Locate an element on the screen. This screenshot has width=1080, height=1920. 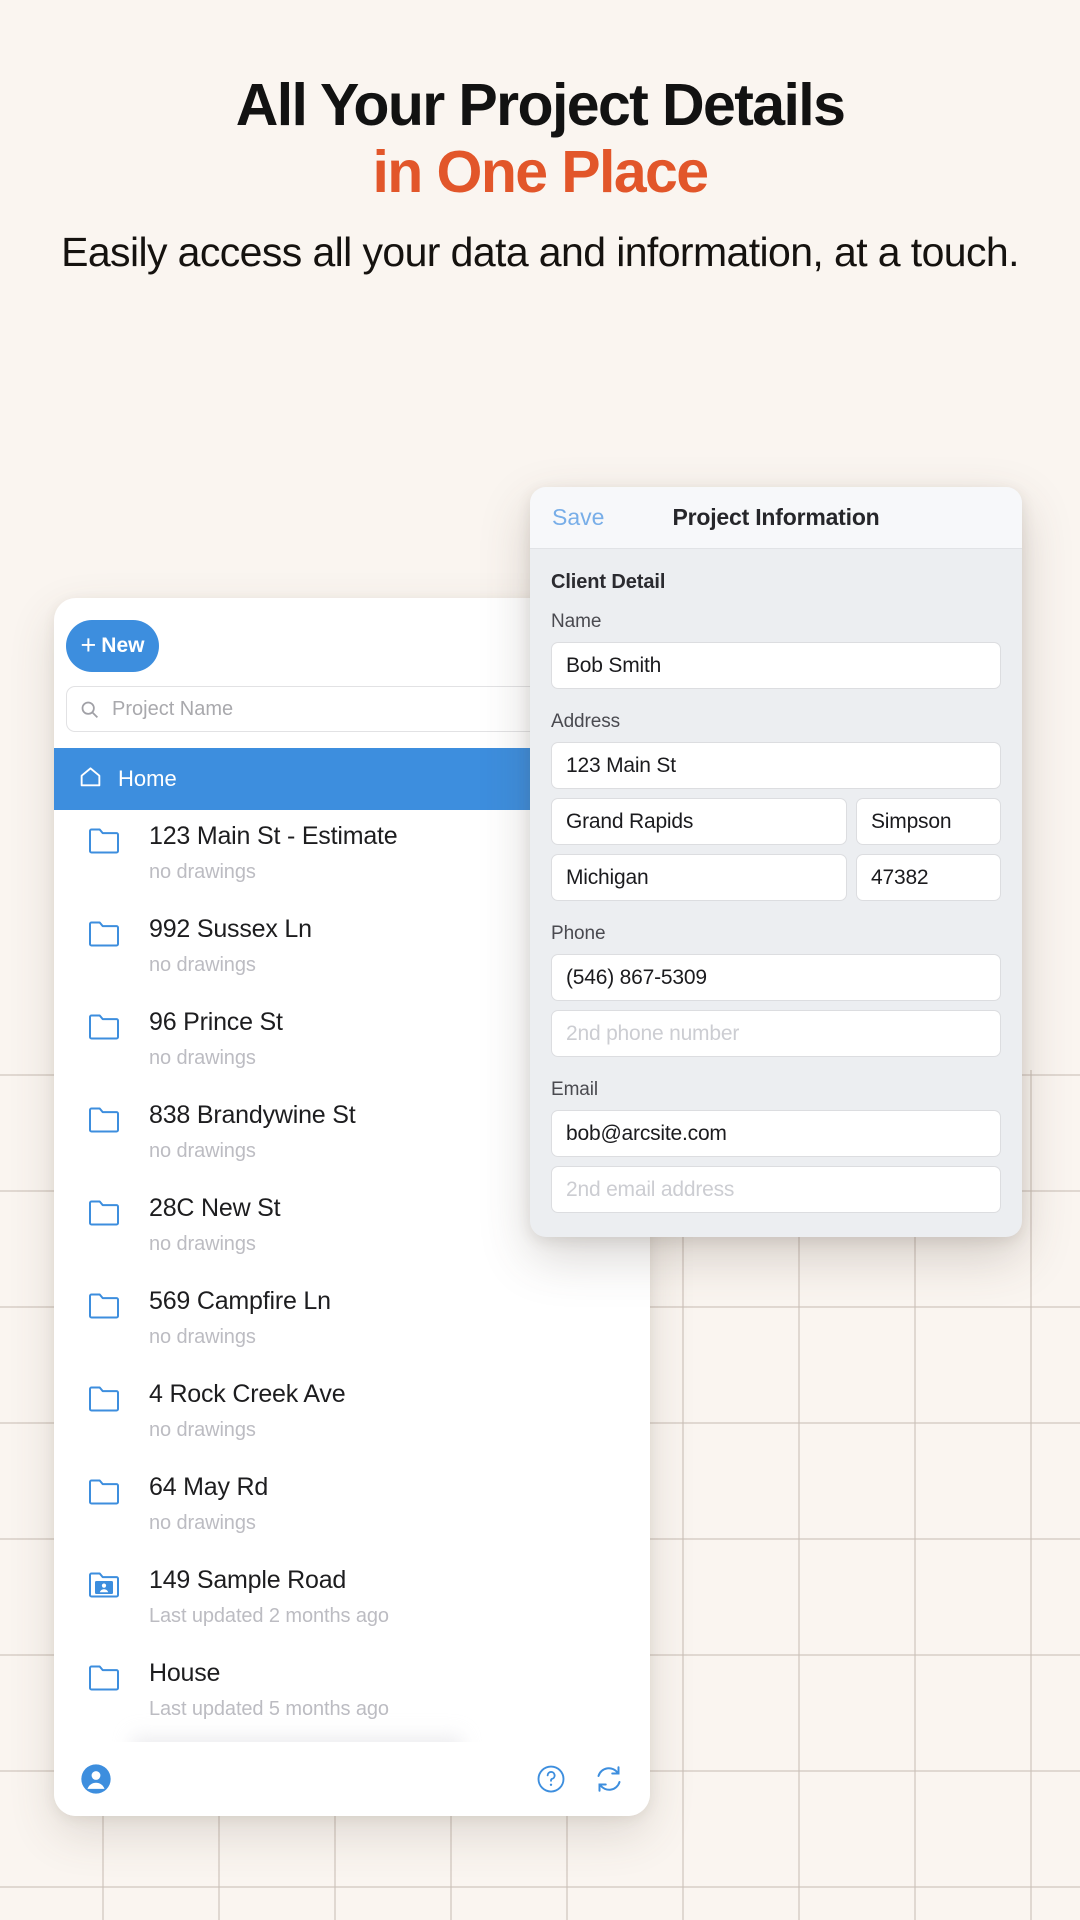
page-title-line-1: All Your Project Details is located at coordinates (540, 105).